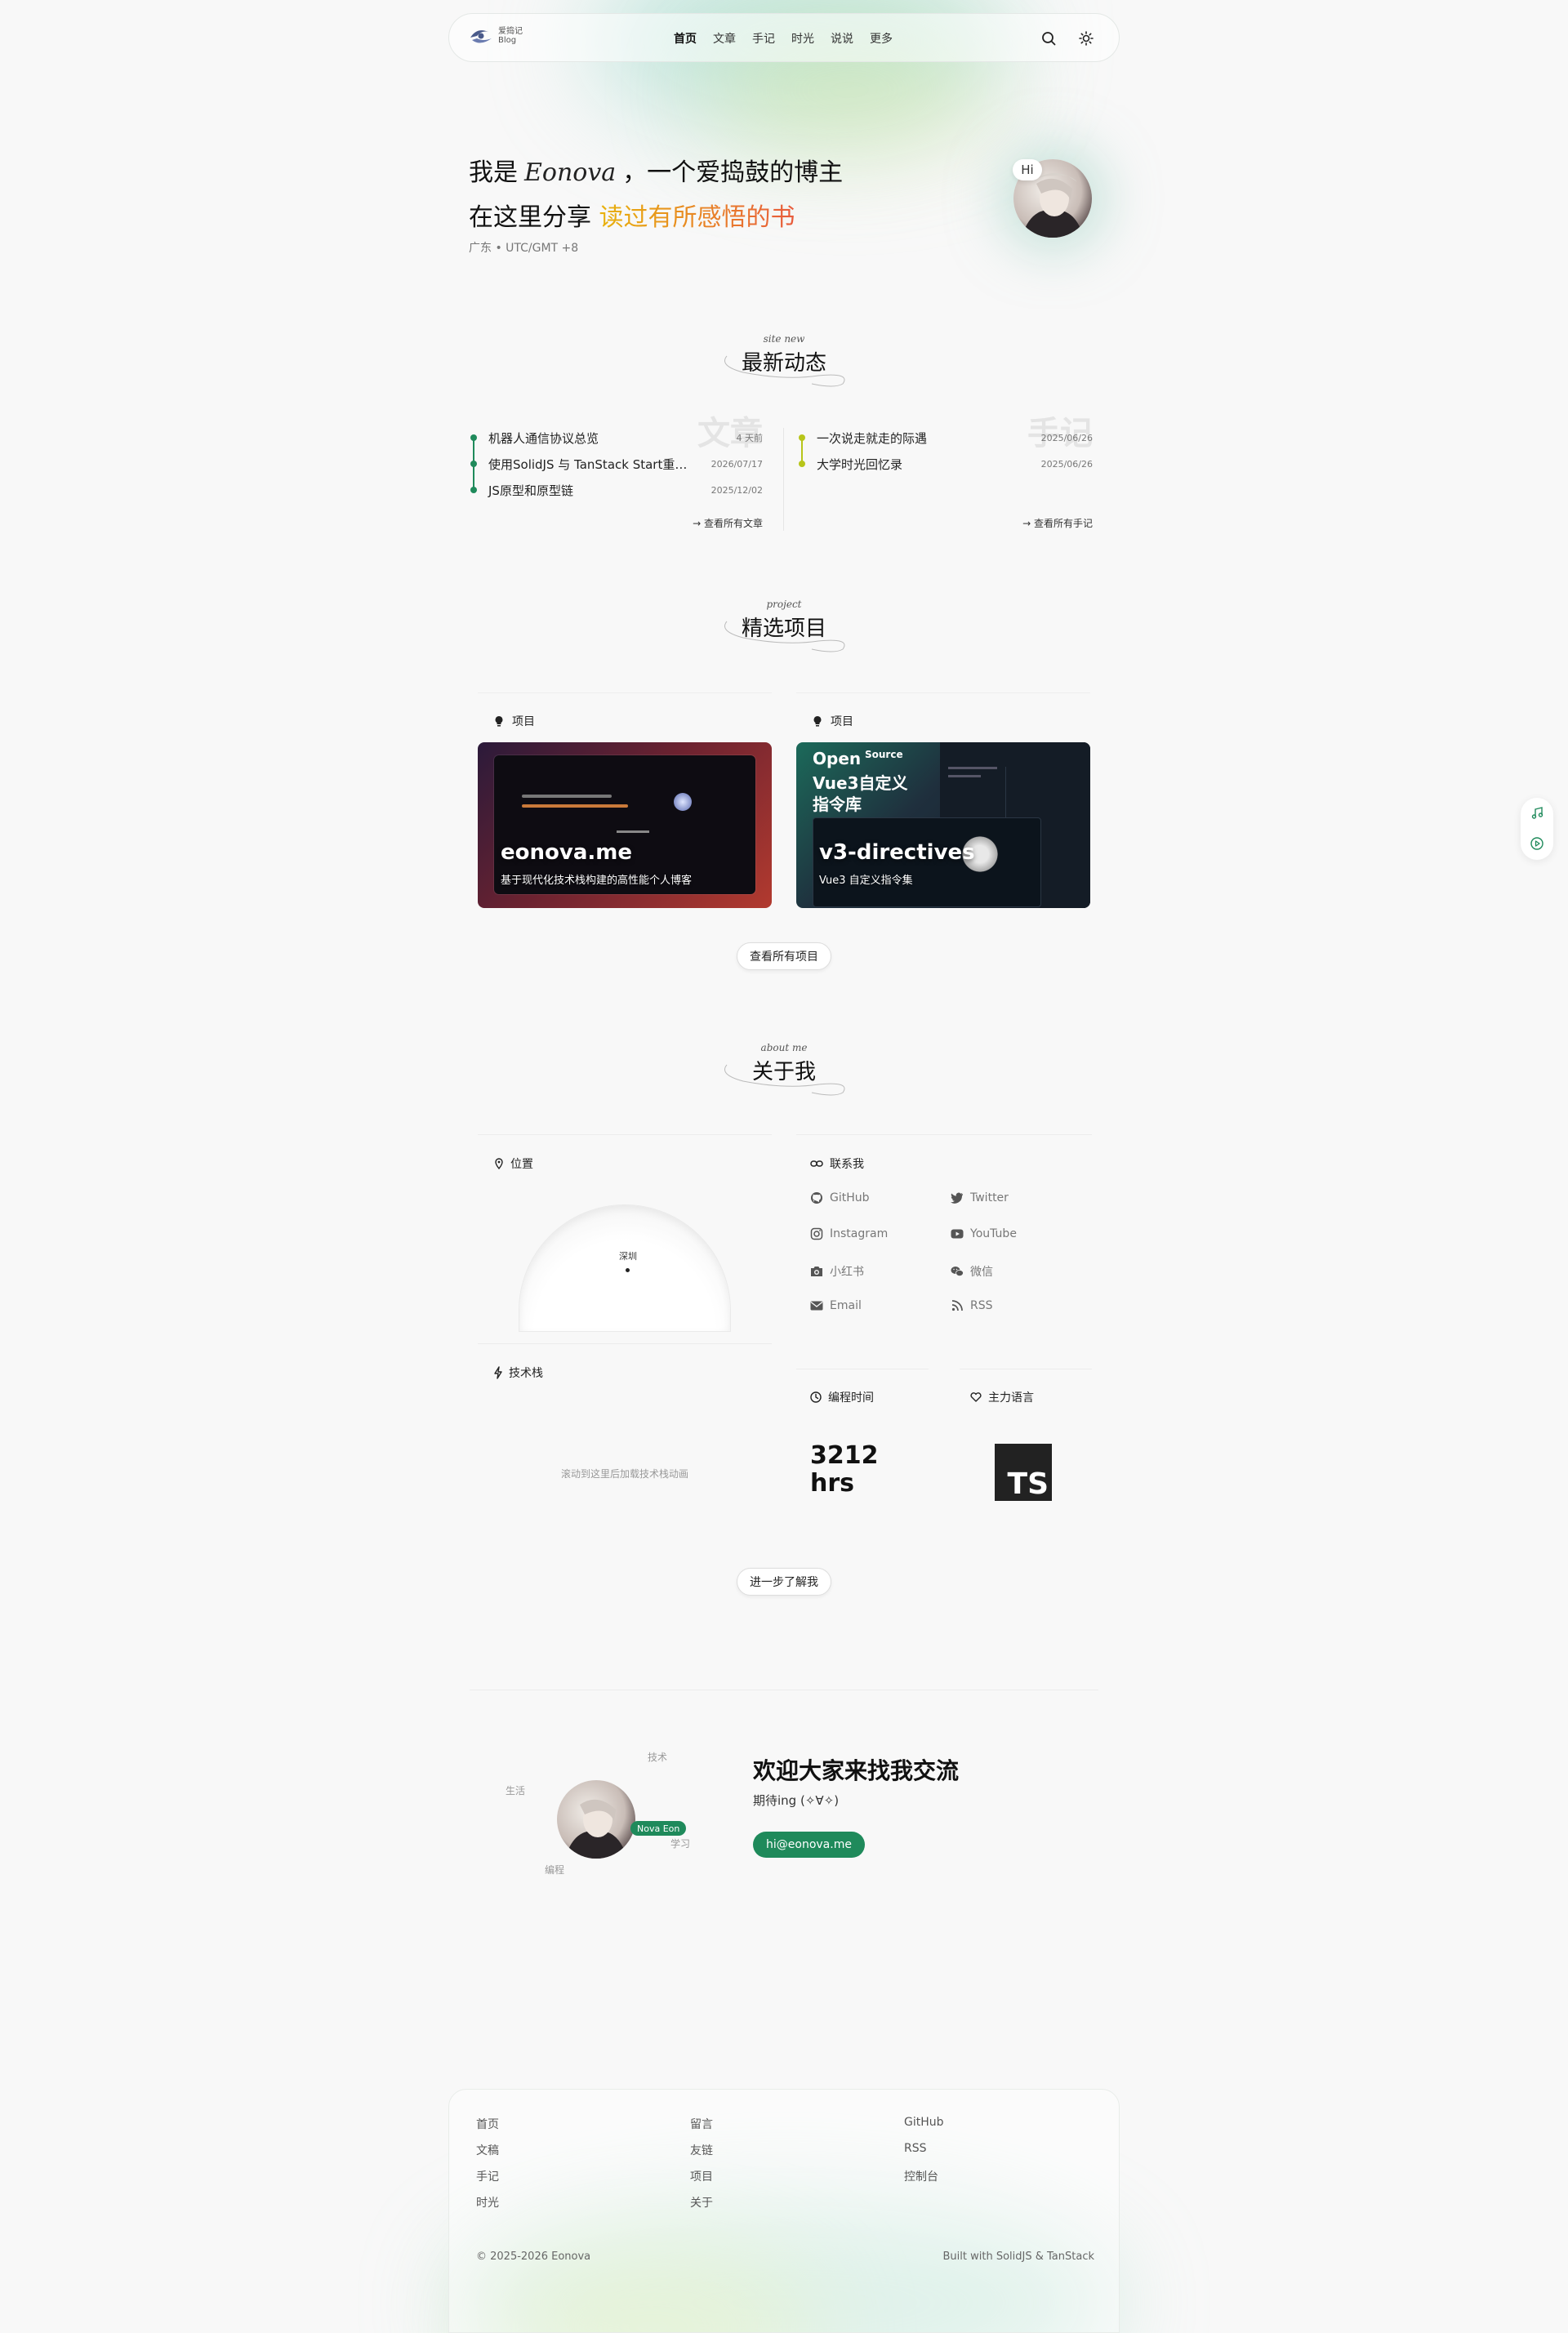  I want to click on cover-title-vue: Vue3自定义, so click(860, 783).